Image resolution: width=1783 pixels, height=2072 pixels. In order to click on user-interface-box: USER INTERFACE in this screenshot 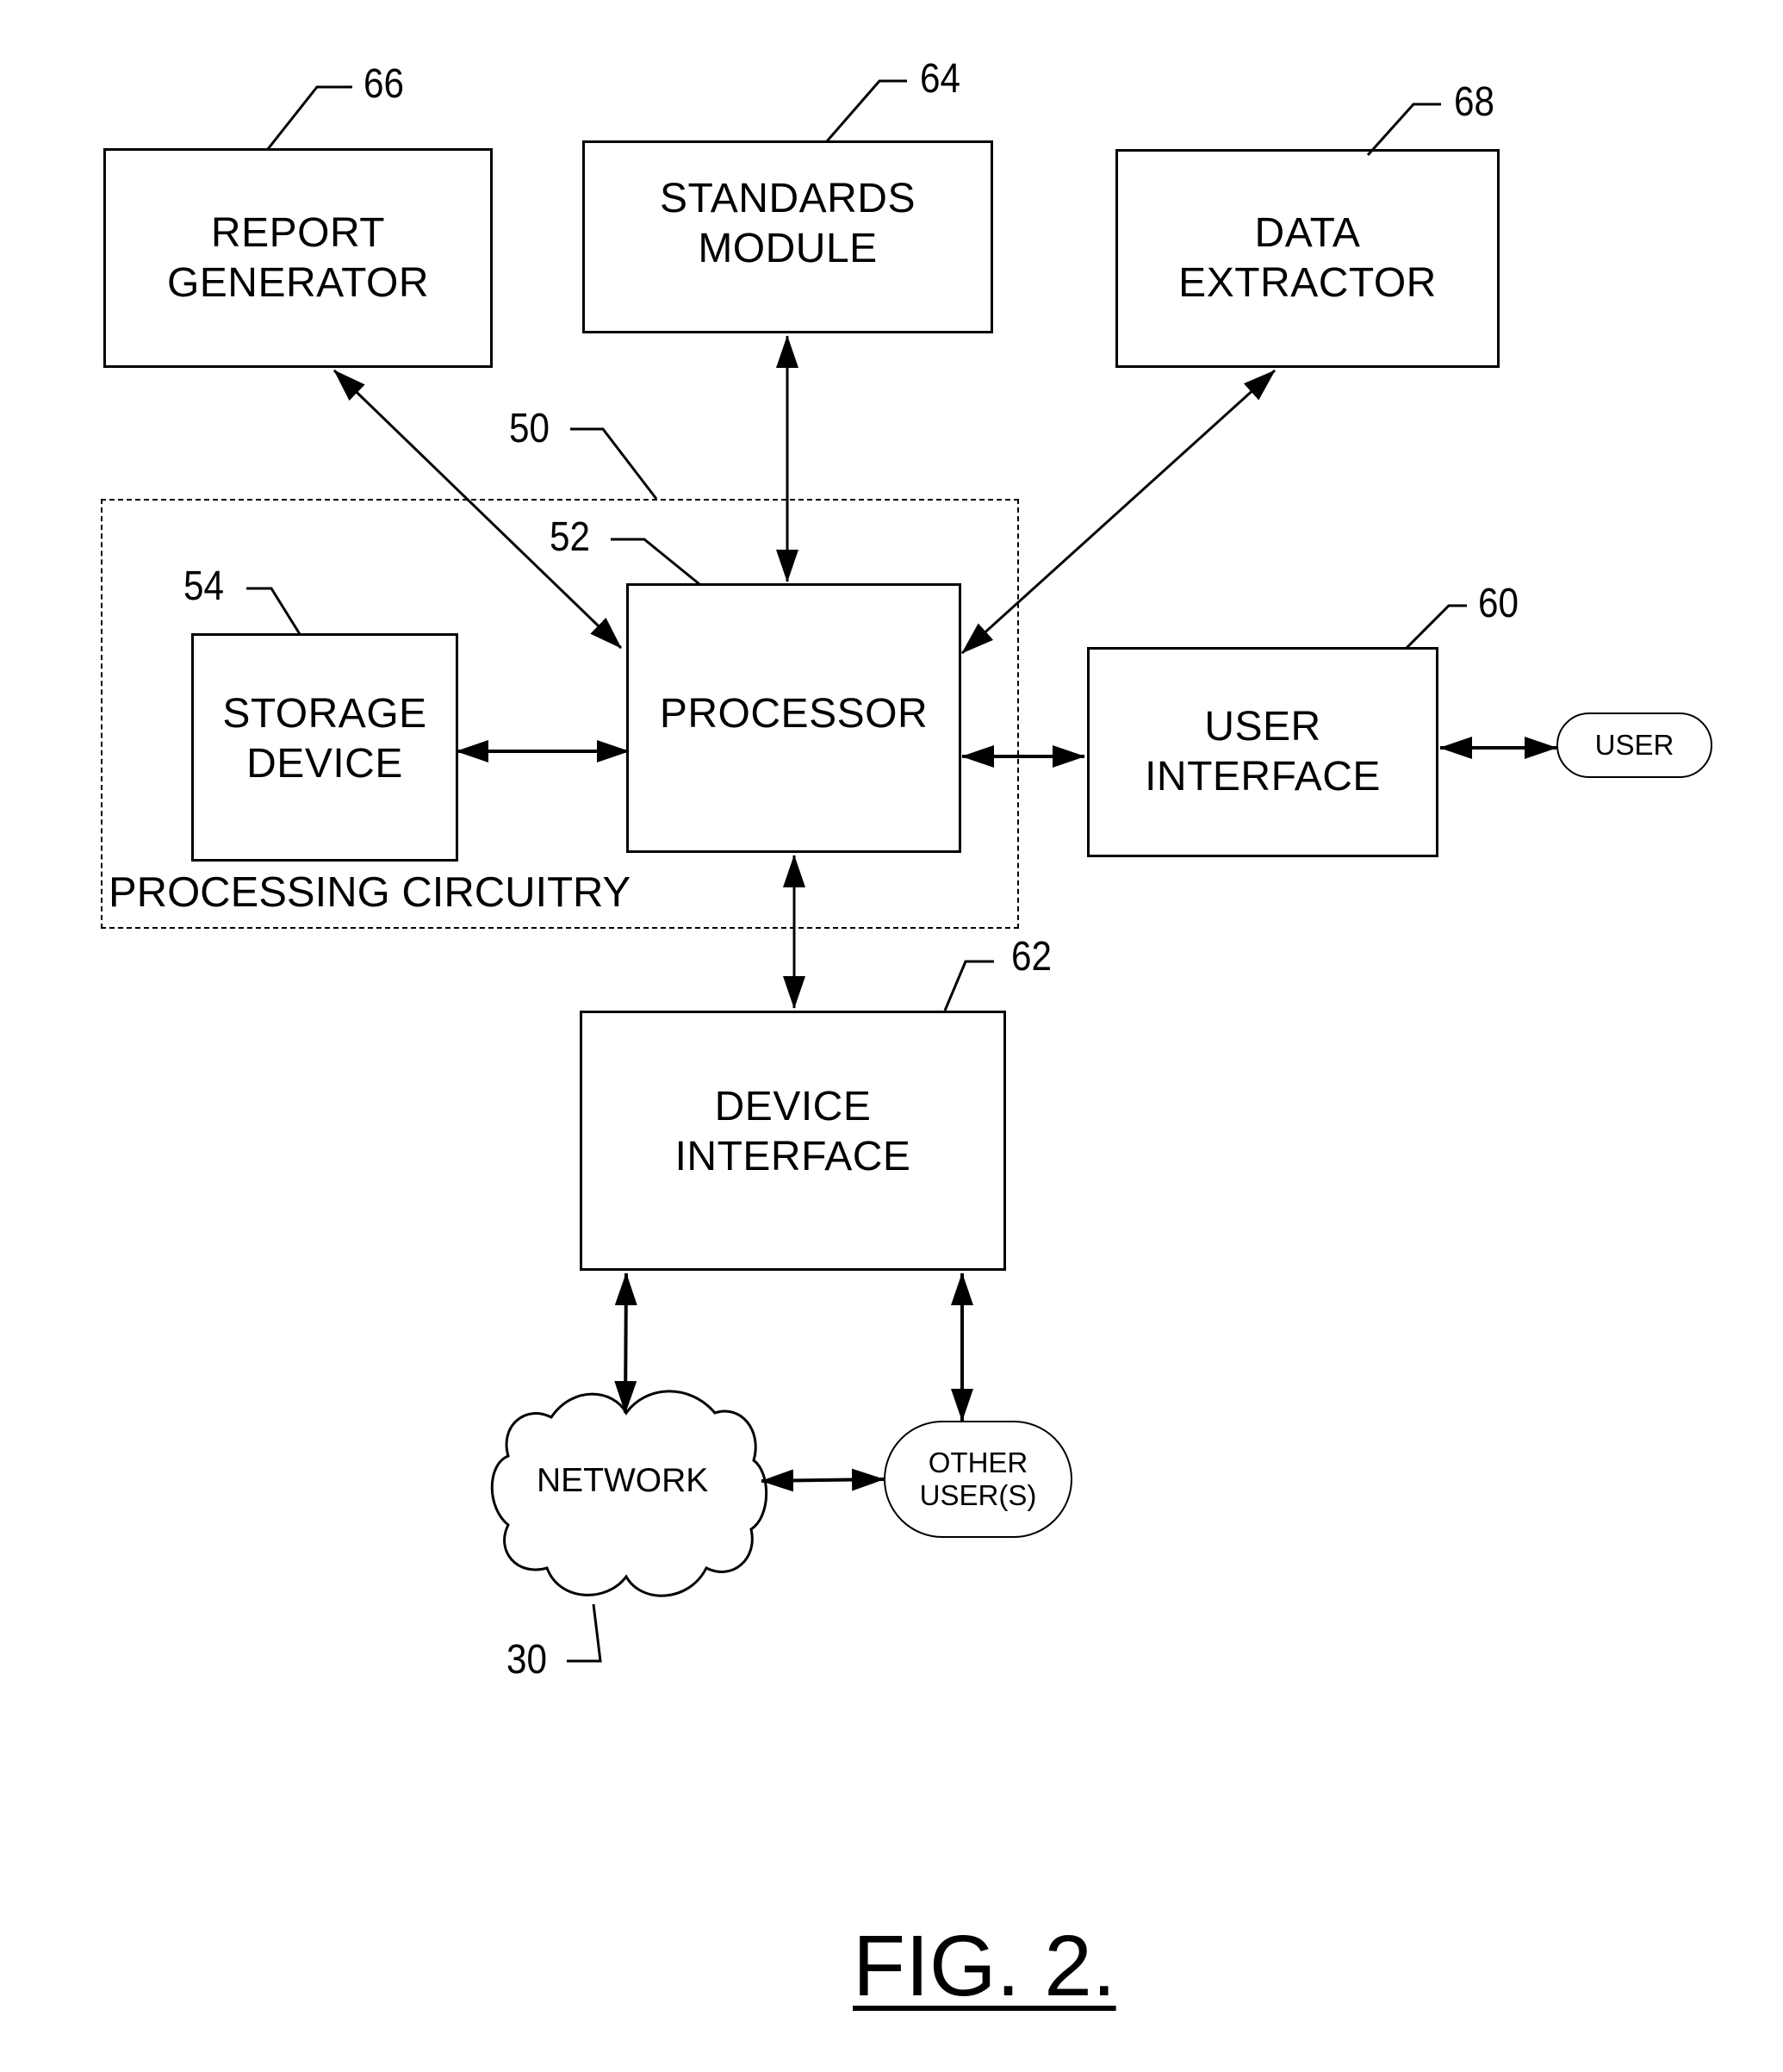, I will do `click(1262, 752)`.